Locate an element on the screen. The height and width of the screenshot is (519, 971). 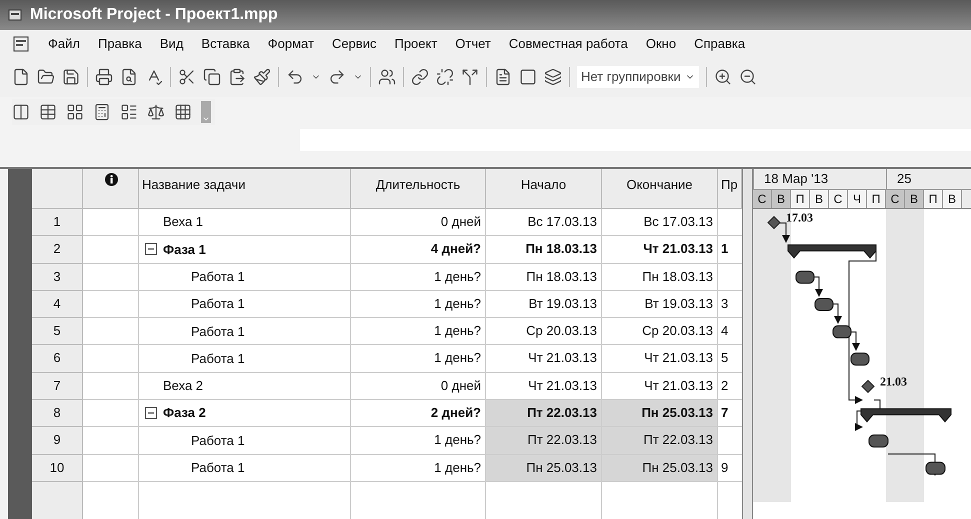
zoom-in-icon is located at coordinates (723, 77).